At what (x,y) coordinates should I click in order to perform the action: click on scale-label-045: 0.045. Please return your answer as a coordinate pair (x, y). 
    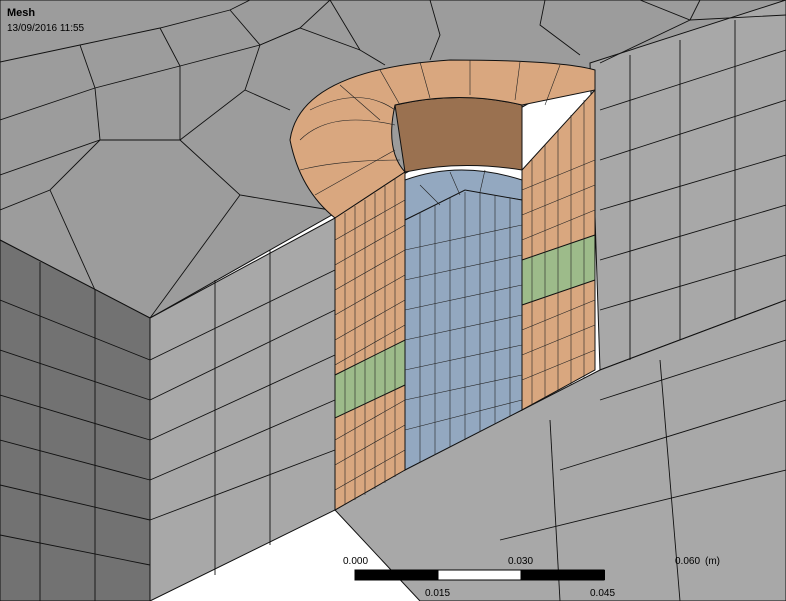
    Looking at the image, I should click on (603, 593).